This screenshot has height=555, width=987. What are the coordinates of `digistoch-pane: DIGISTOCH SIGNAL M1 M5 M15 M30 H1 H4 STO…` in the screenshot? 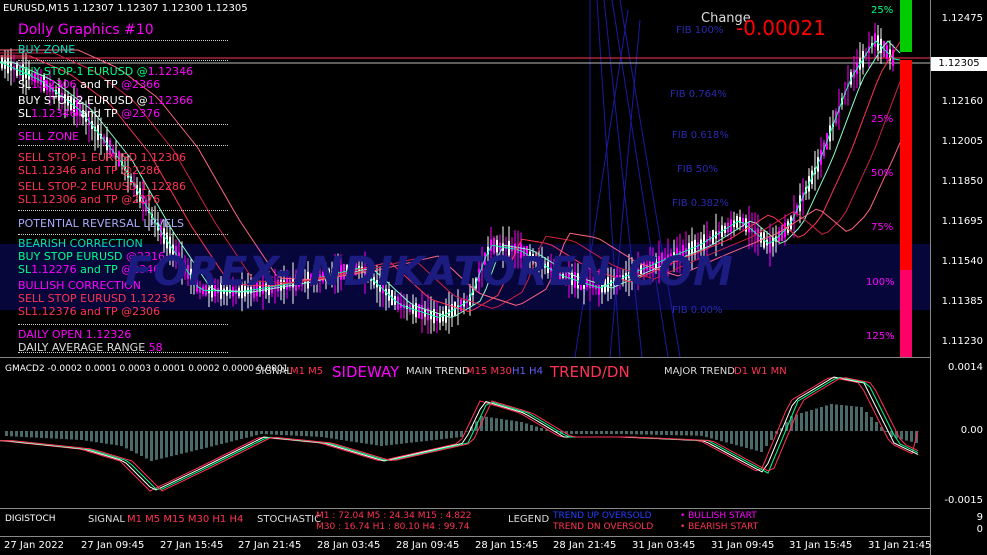 It's located at (465, 522).